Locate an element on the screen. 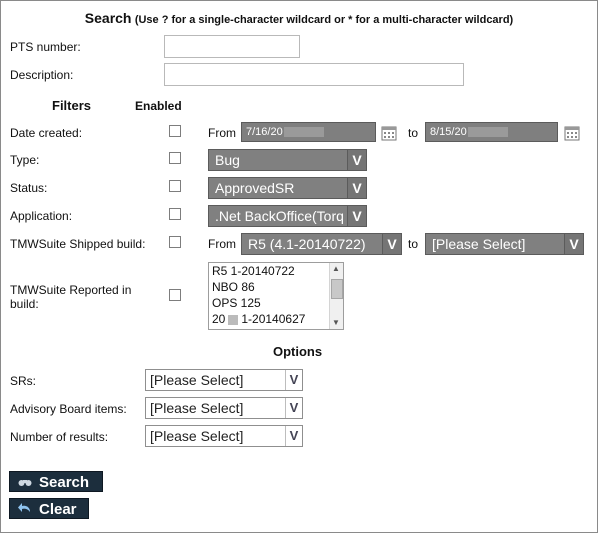 The height and width of the screenshot is (533, 598). list-item-suffix: 1-20140627 is located at coordinates (273, 319).